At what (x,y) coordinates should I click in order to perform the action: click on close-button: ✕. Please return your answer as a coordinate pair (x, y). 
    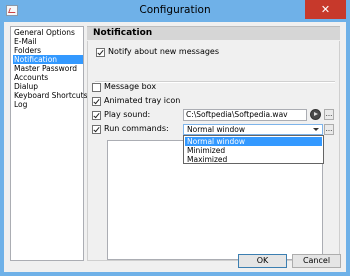
    Looking at the image, I should click on (325, 9).